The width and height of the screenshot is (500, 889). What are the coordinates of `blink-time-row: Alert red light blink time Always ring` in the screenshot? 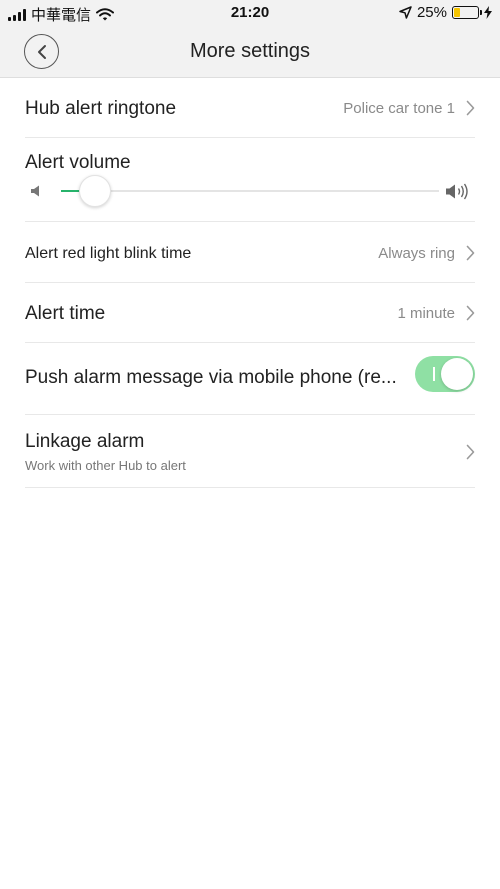 It's located at (250, 252).